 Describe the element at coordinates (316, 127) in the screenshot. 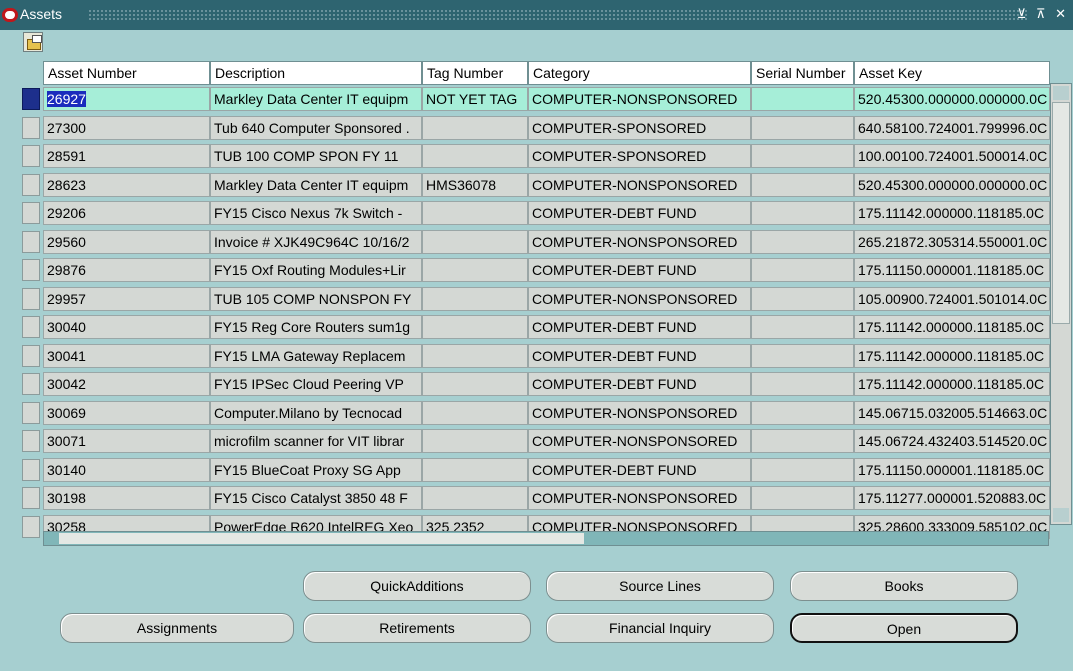

I see `cell-description: Tub 640 Computer Sponsored .` at that location.